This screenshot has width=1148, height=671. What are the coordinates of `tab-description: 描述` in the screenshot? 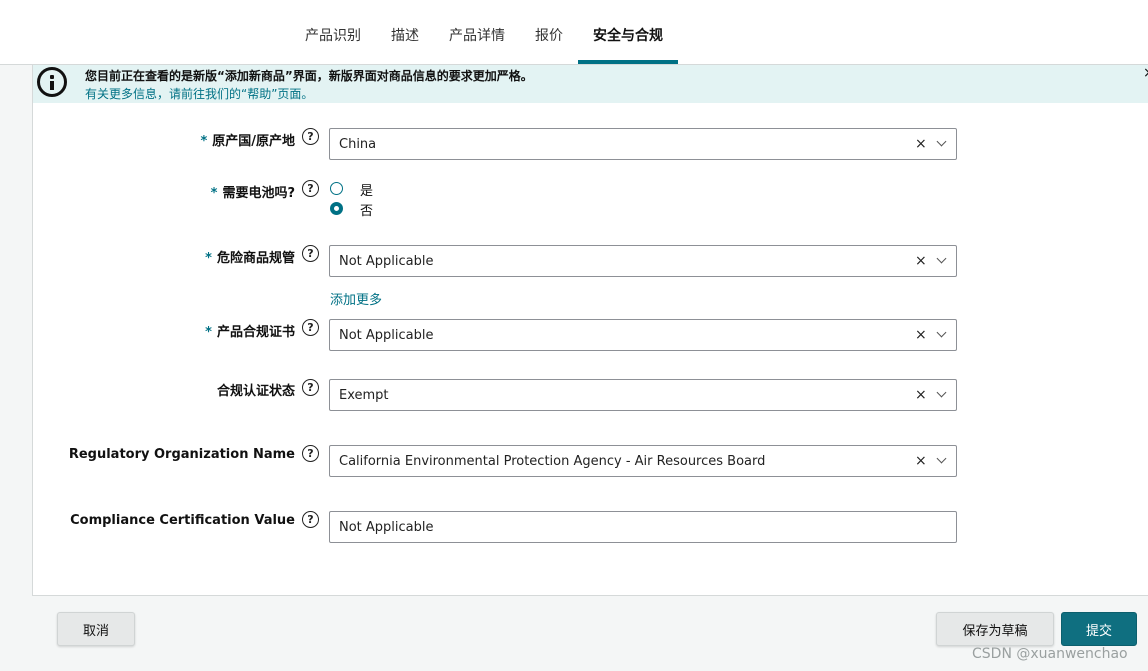 It's located at (405, 32).